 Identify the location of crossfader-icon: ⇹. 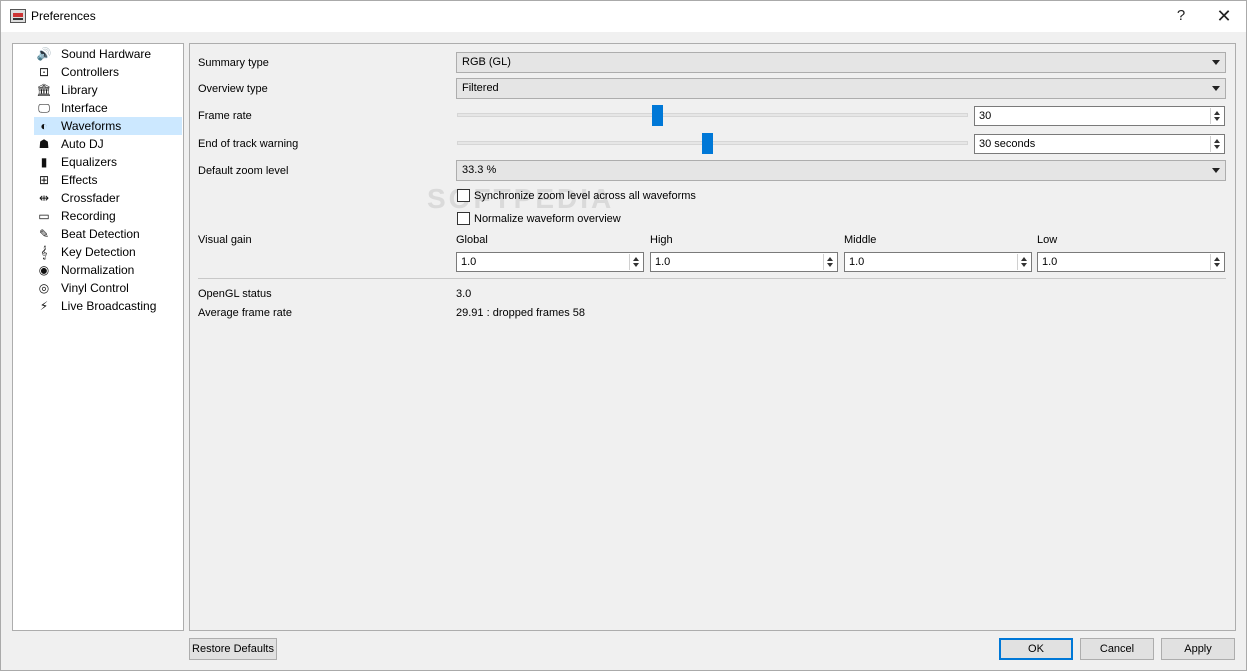
(44, 198).